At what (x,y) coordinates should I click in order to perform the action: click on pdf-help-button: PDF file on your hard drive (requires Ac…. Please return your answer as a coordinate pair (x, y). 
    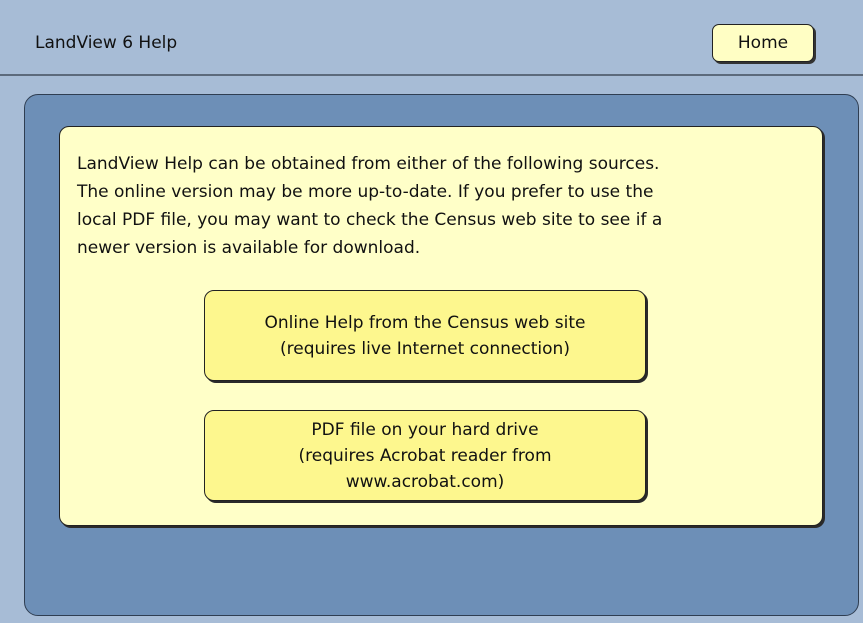
    Looking at the image, I should click on (425, 455).